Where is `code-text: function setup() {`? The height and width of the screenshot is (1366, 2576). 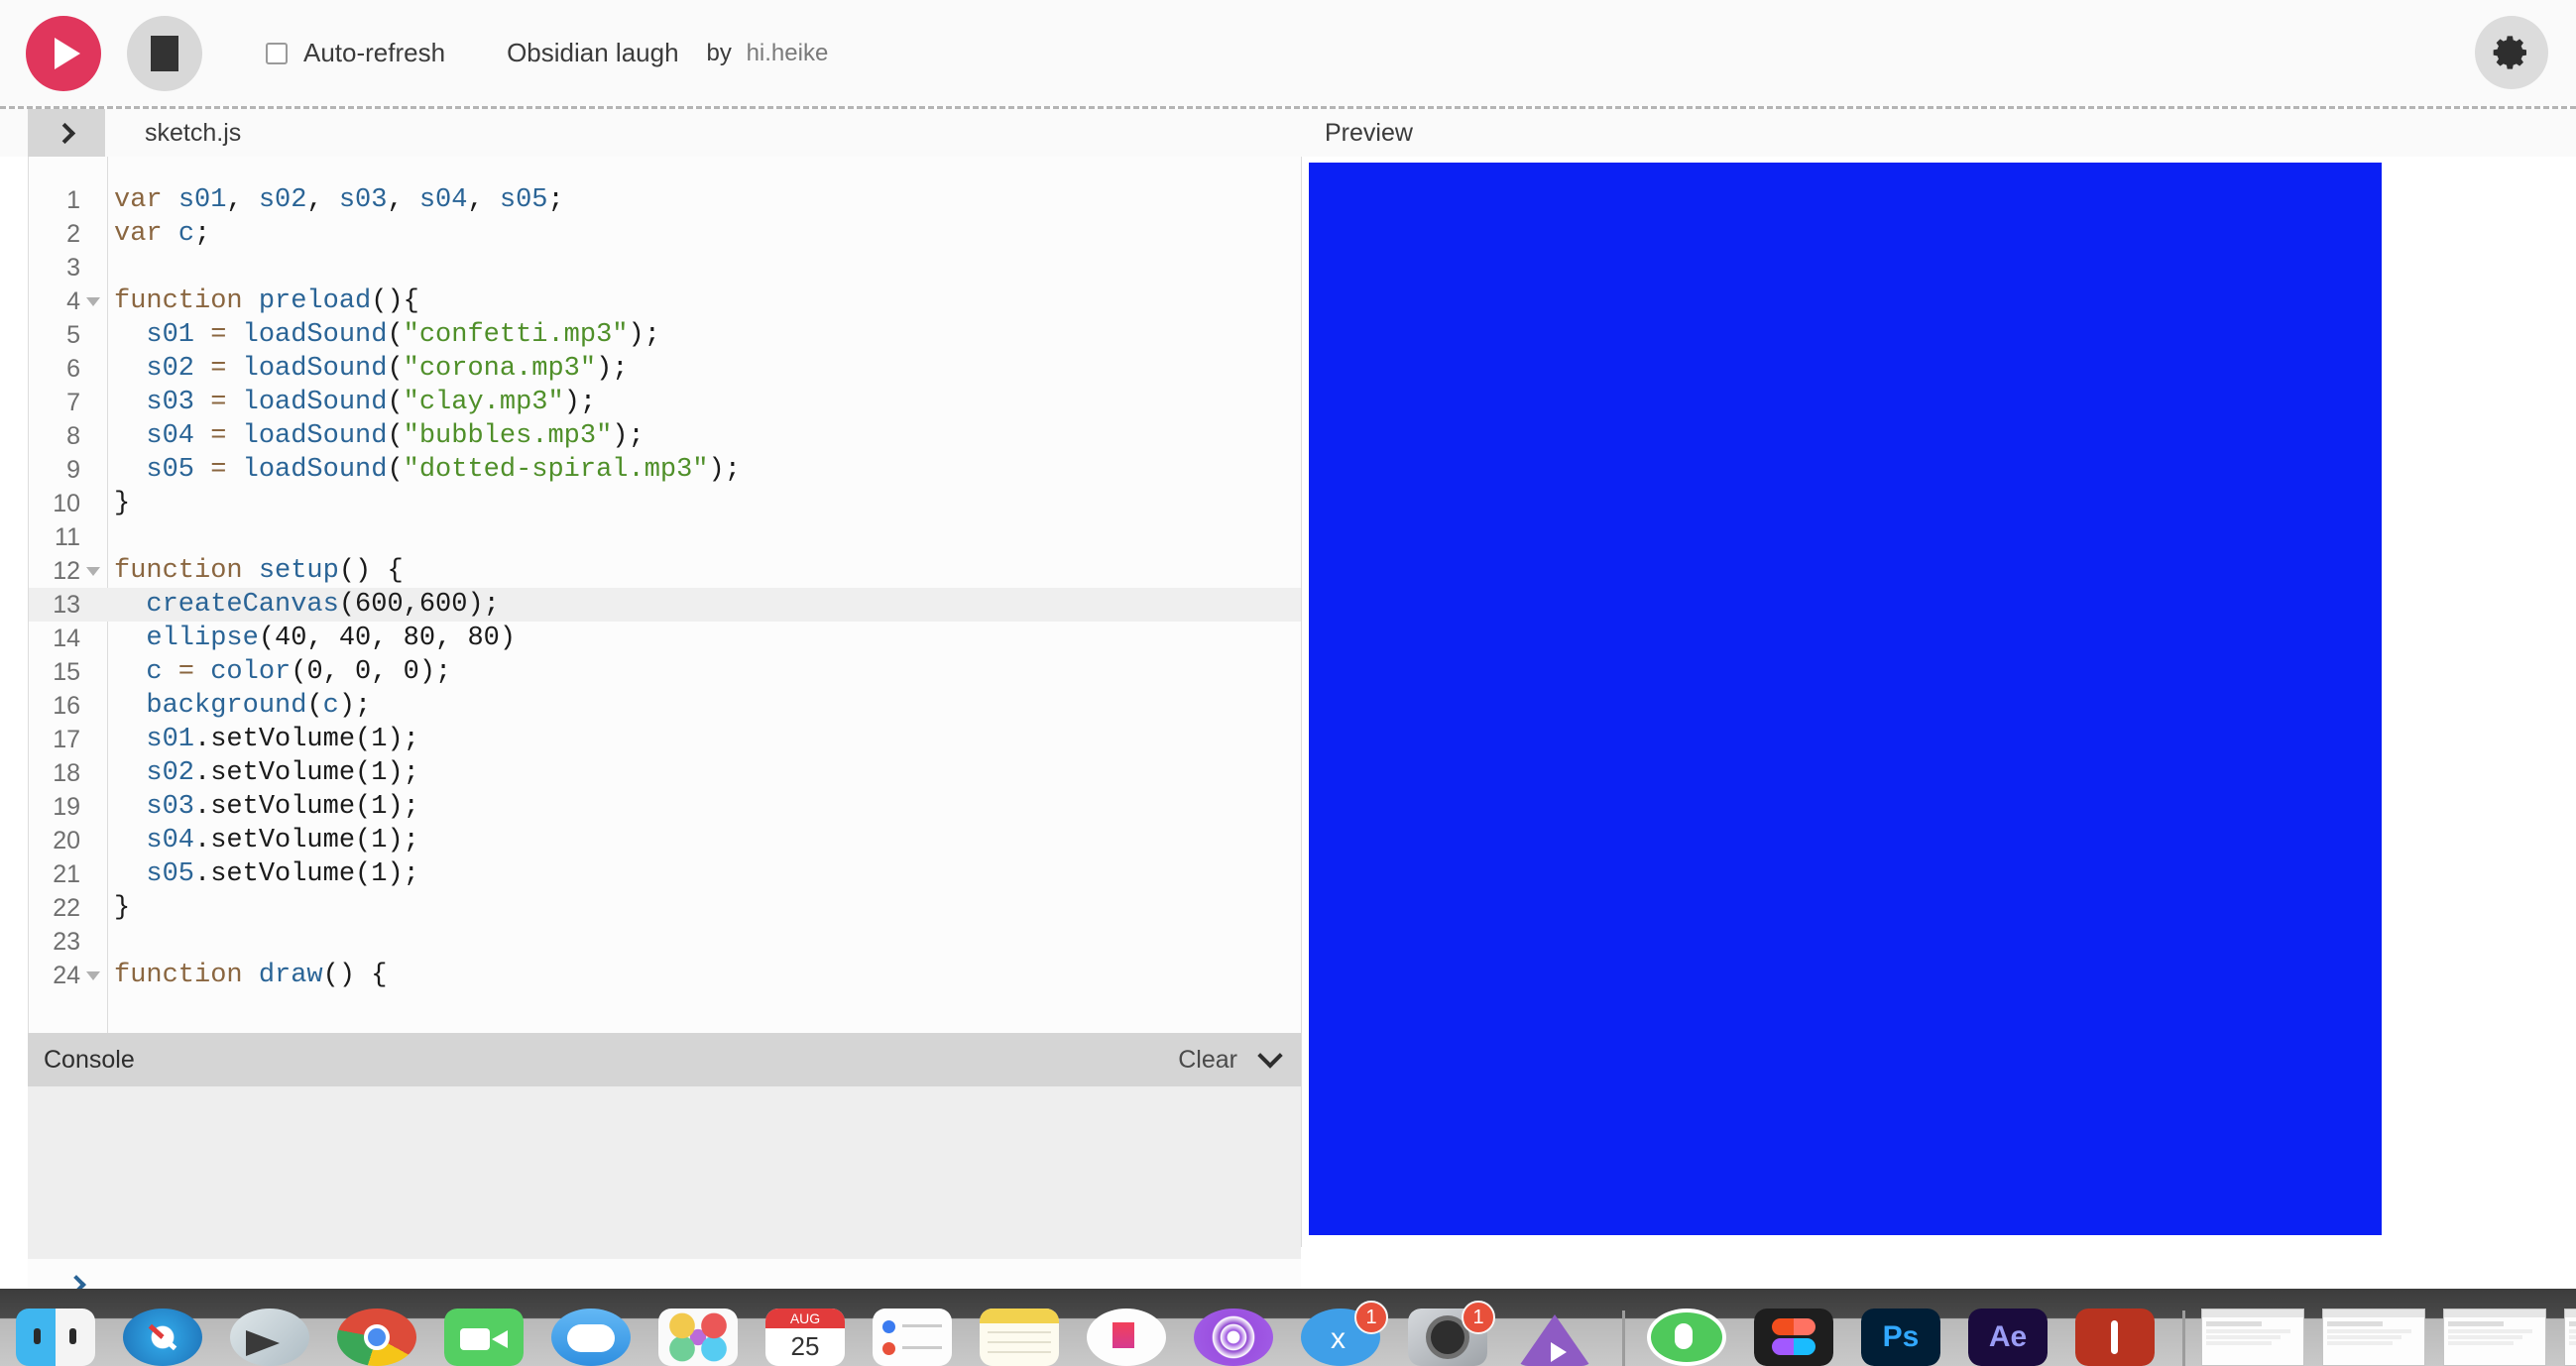
code-text: function setup() { is located at coordinates (259, 571).